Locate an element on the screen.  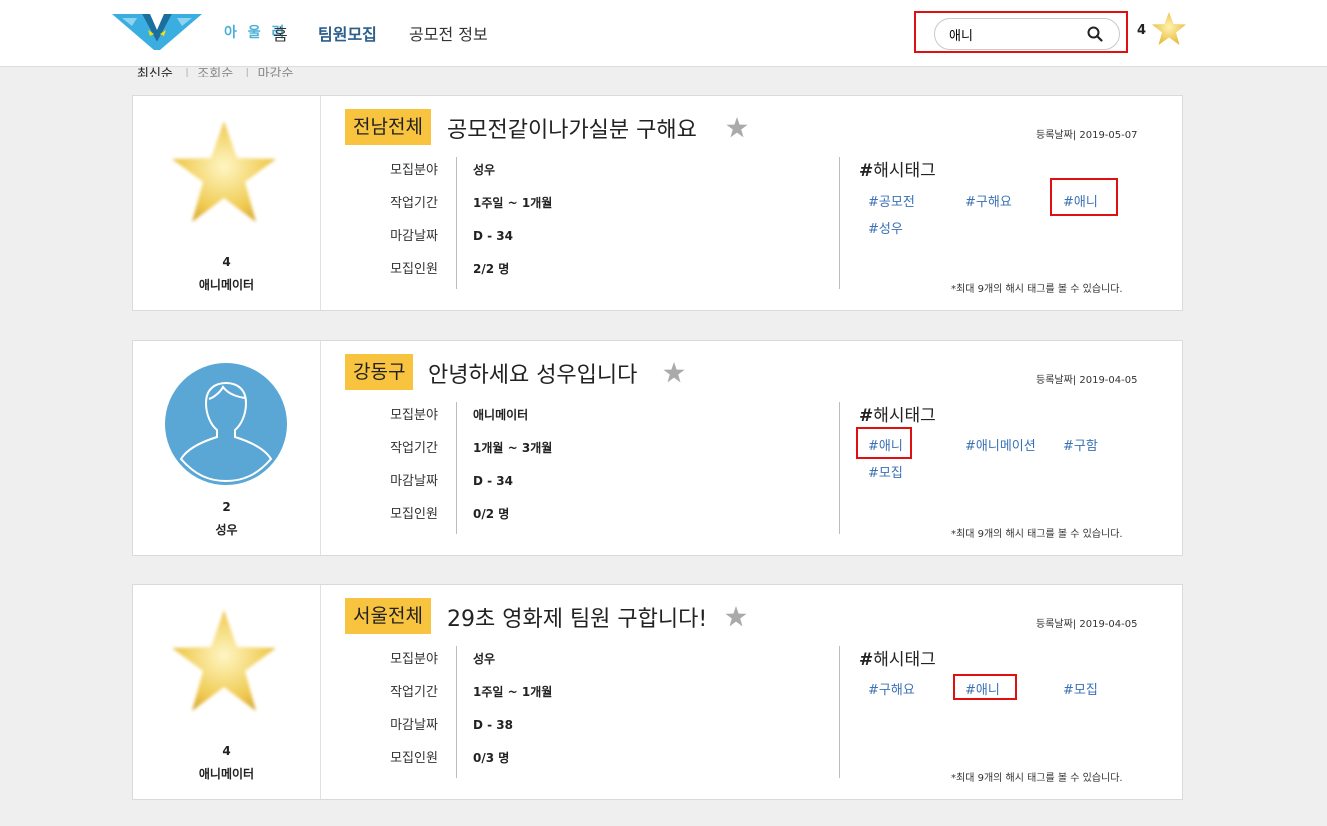
writer-panel: 2 성우 is located at coordinates (227, 448).